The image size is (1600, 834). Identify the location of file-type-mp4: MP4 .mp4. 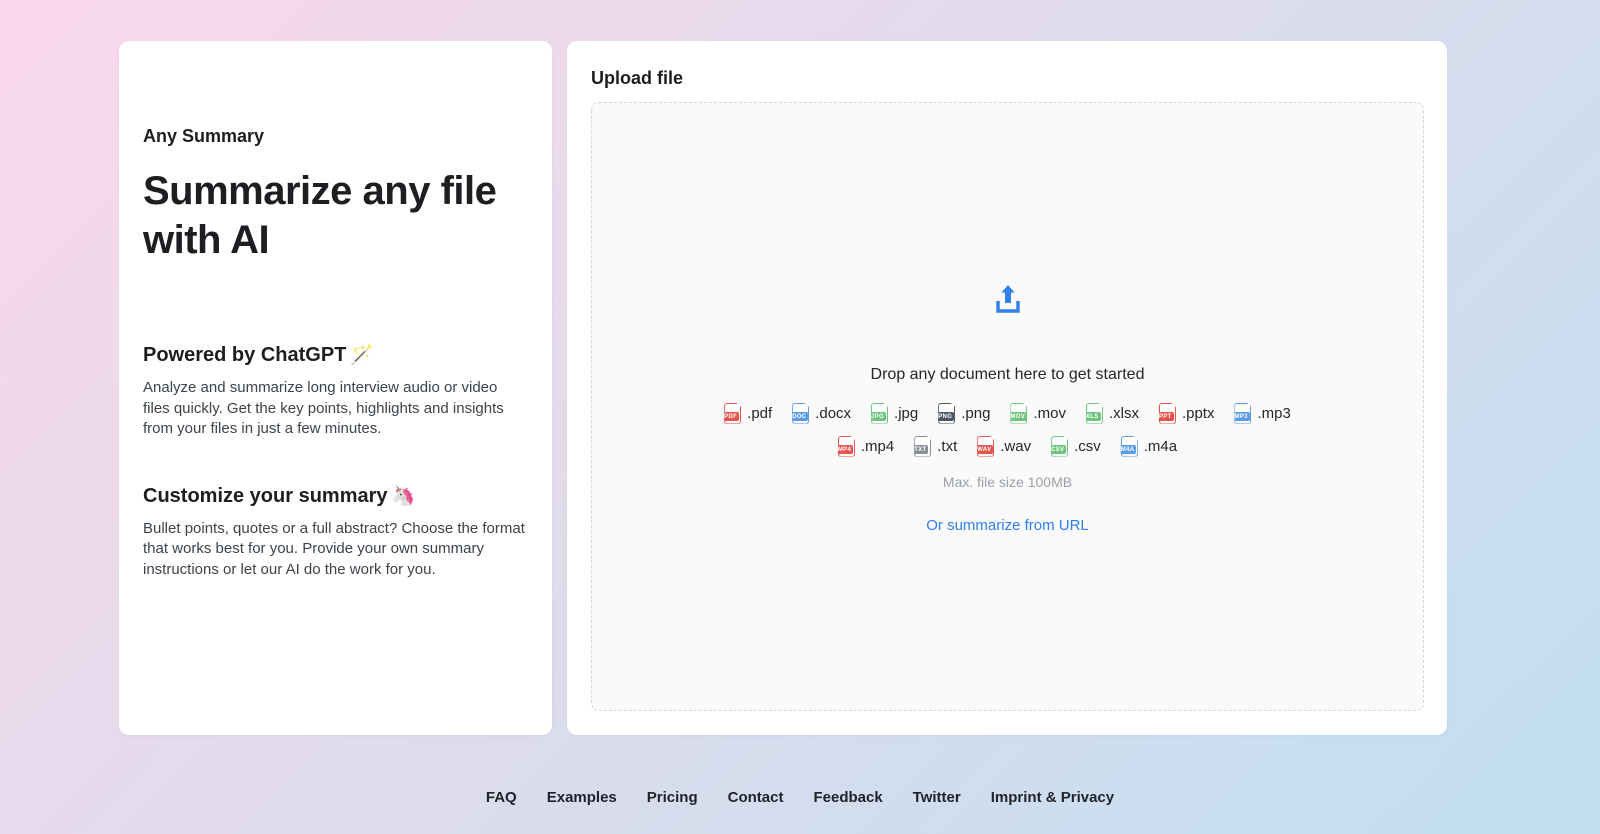
(866, 446).